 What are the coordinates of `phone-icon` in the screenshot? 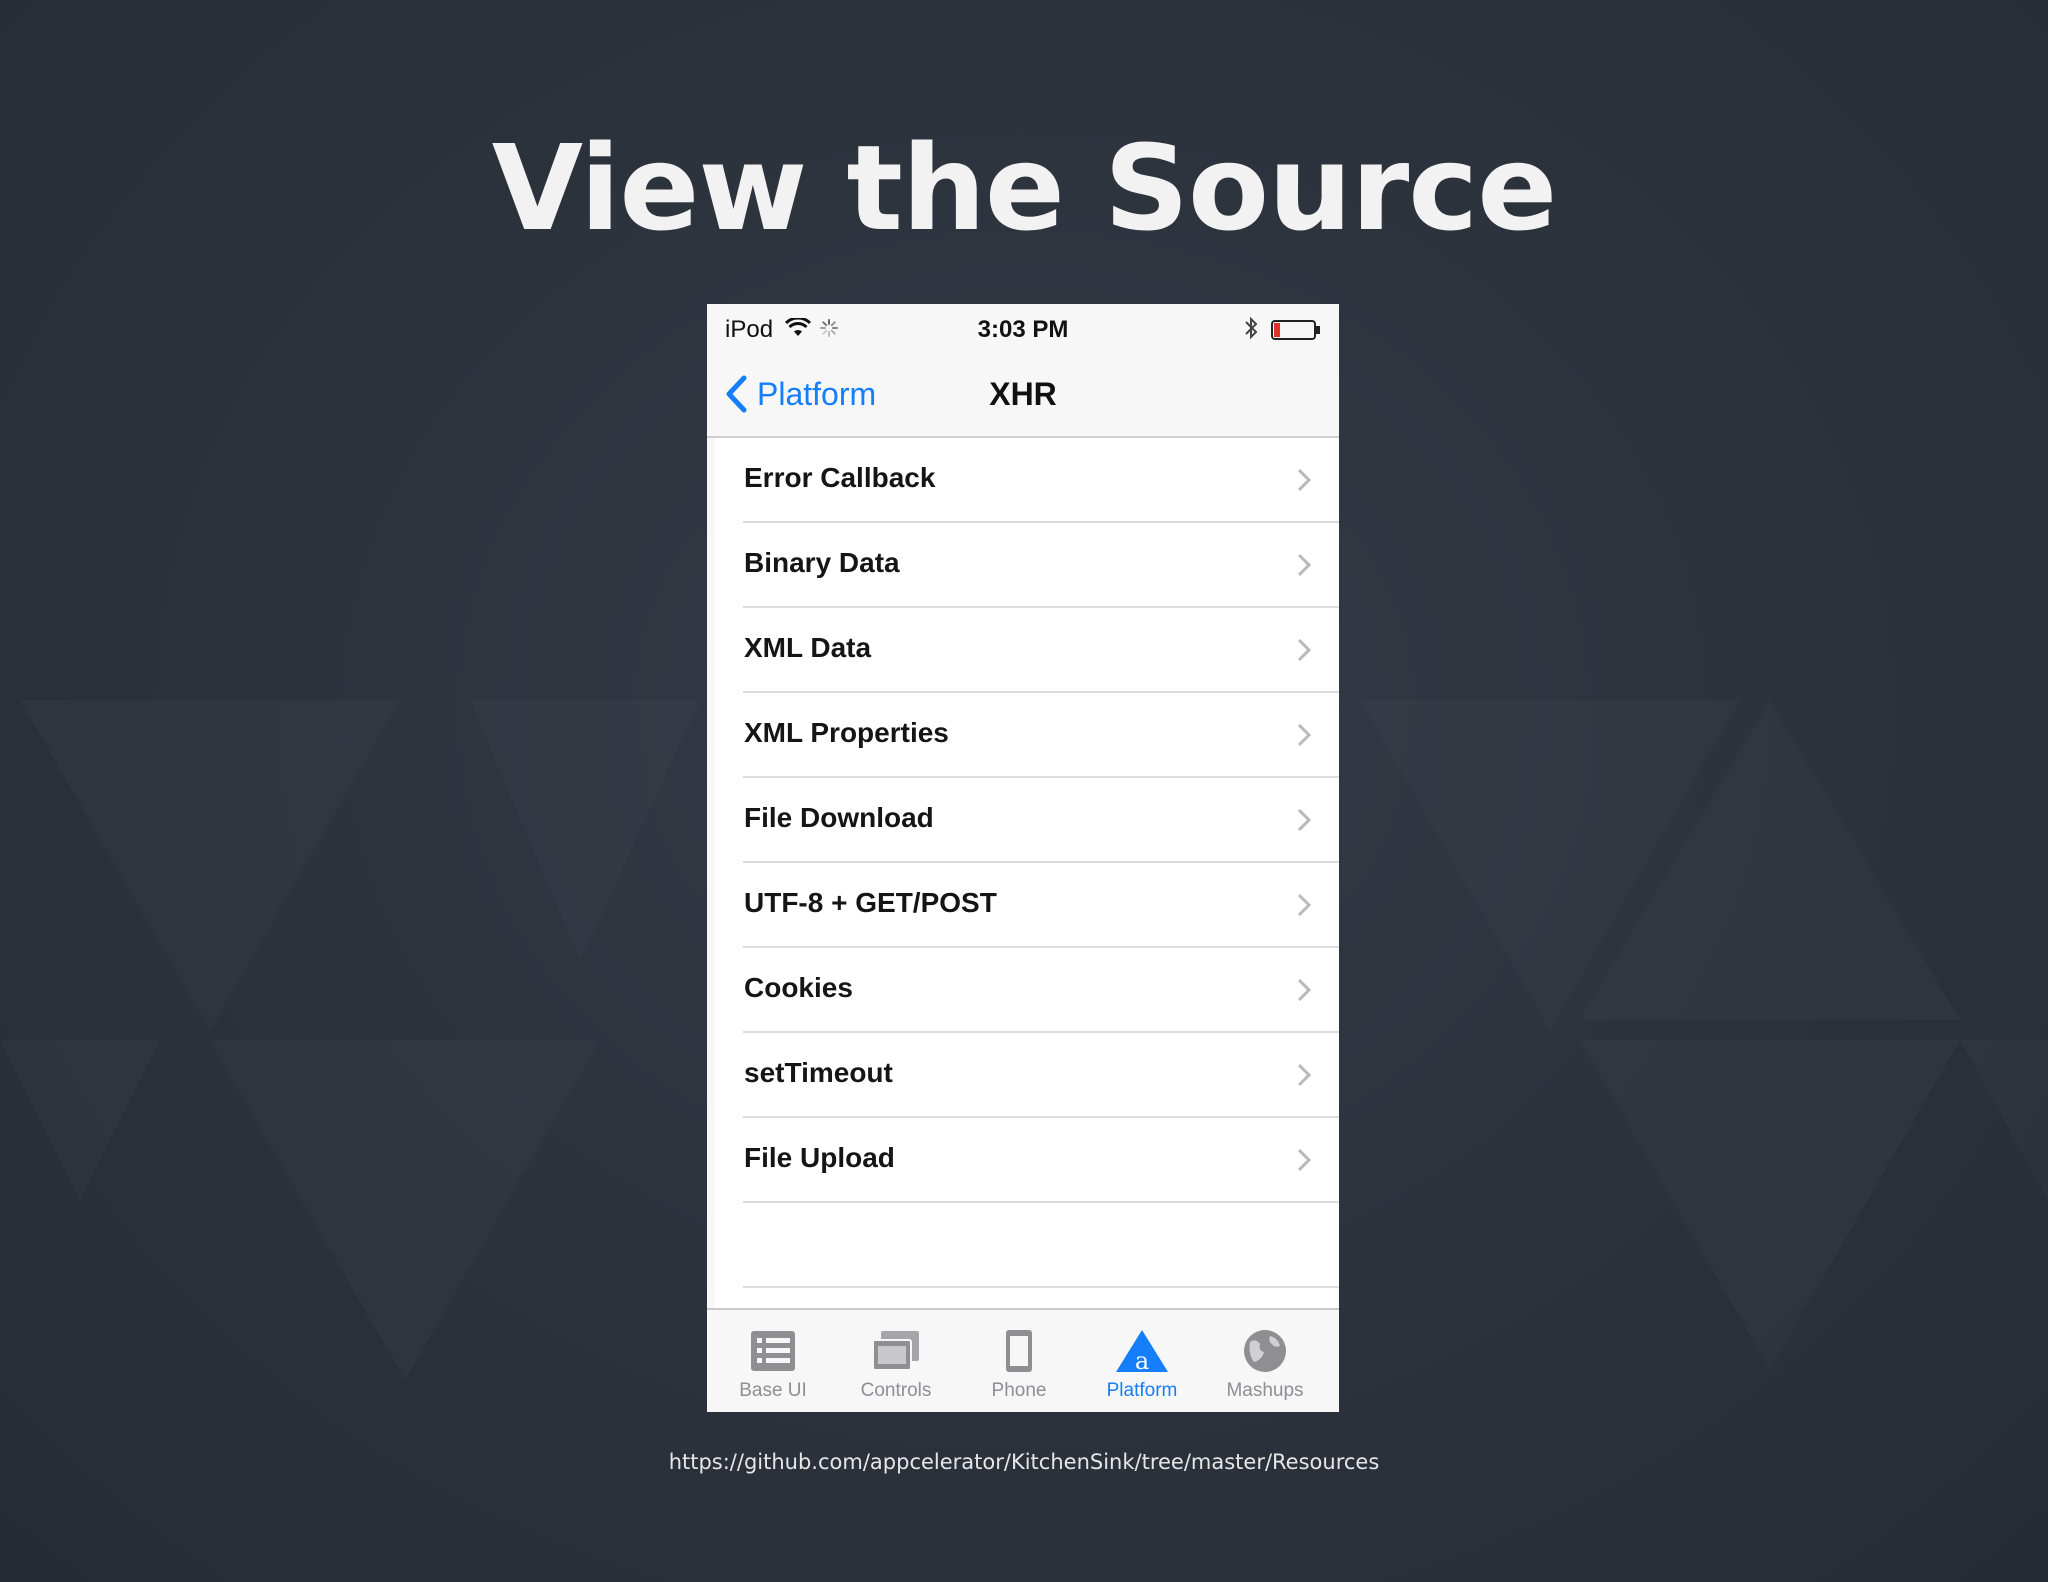 It's located at (1019, 1351).